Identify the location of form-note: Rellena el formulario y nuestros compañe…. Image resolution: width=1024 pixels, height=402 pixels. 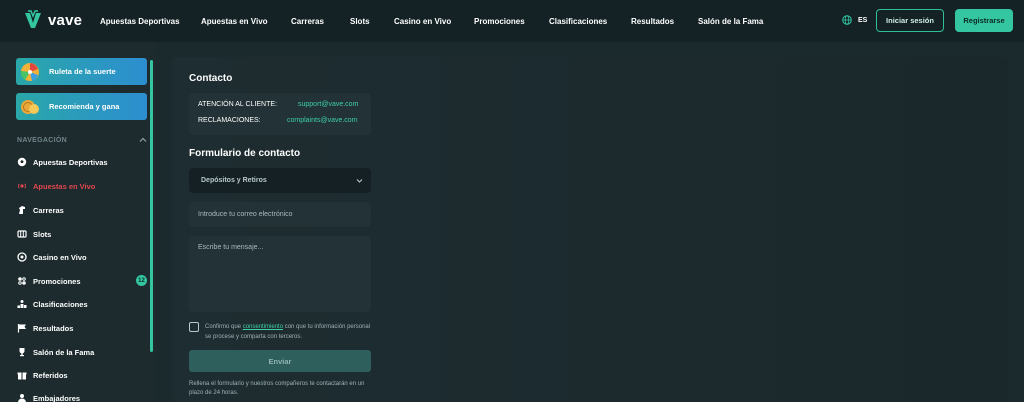
(277, 388).